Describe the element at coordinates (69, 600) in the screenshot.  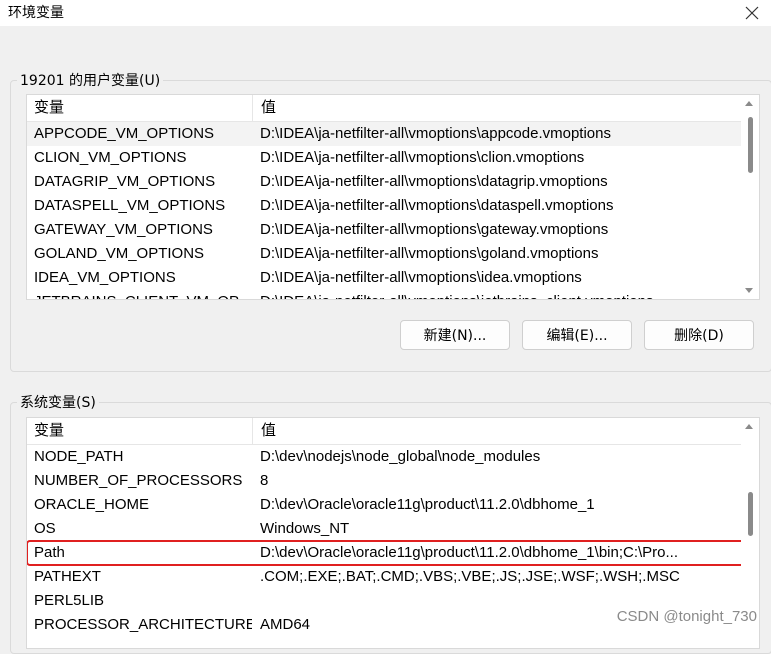
I see `variable-name: PERL5LIB` at that location.